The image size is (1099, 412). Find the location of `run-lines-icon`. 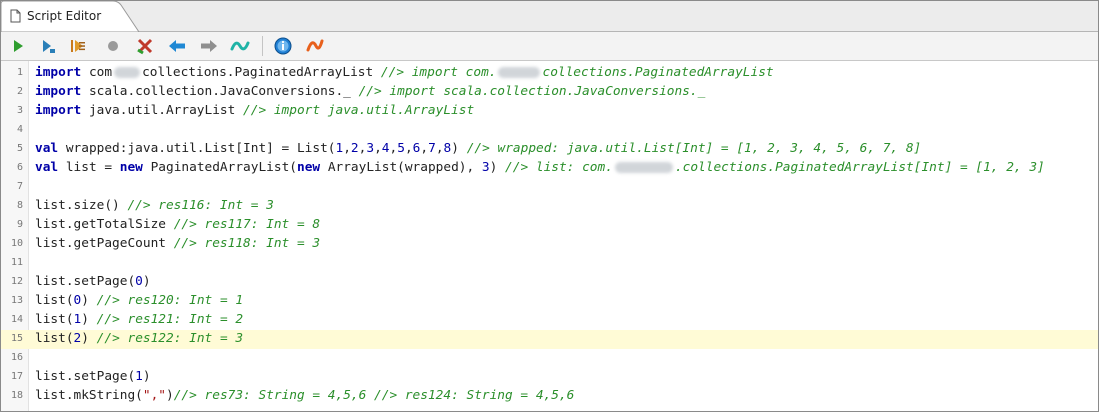

run-lines-icon is located at coordinates (78, 46).